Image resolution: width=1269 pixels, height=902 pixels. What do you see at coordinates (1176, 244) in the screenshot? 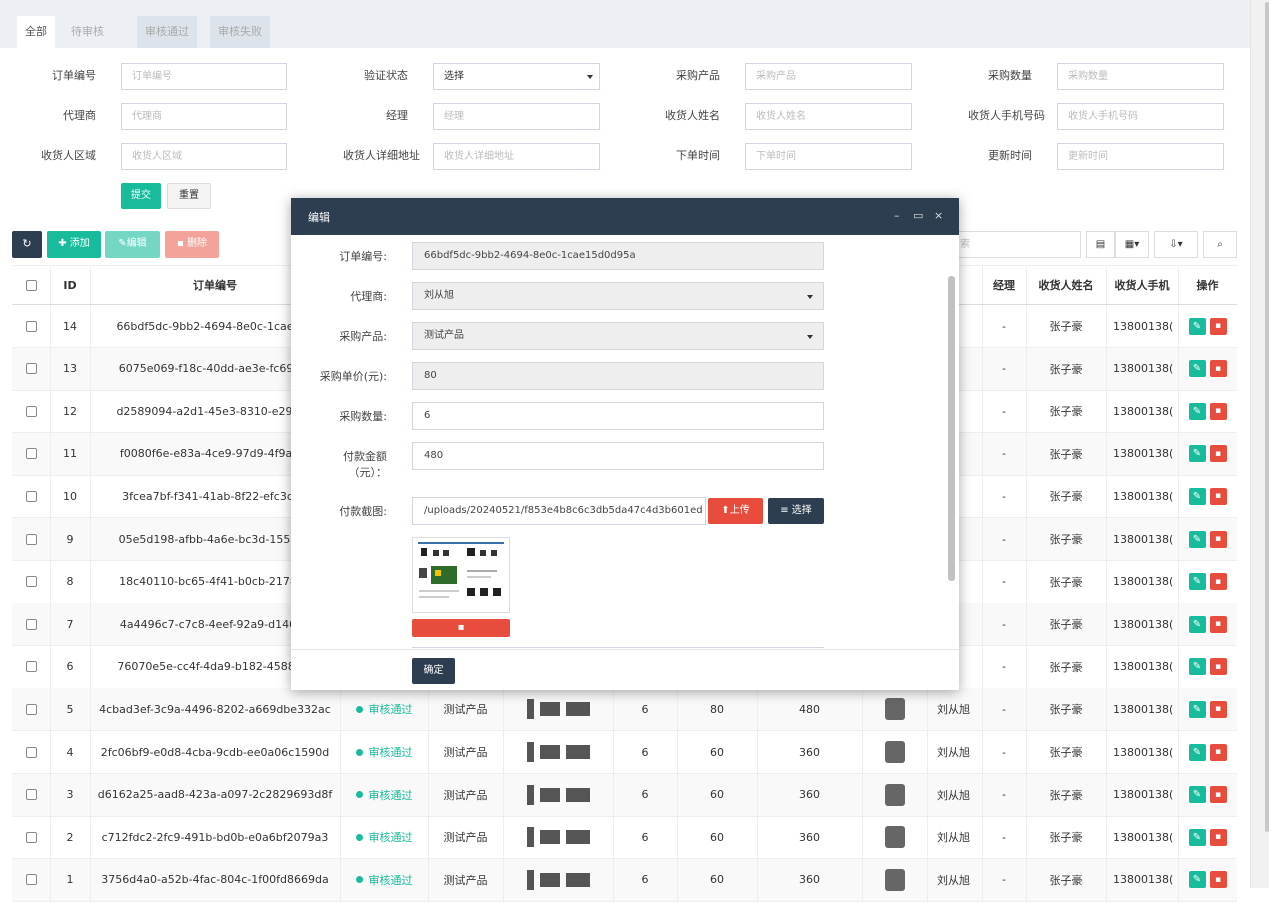
I see `export-dropdown-button: ⇩▾` at bounding box center [1176, 244].